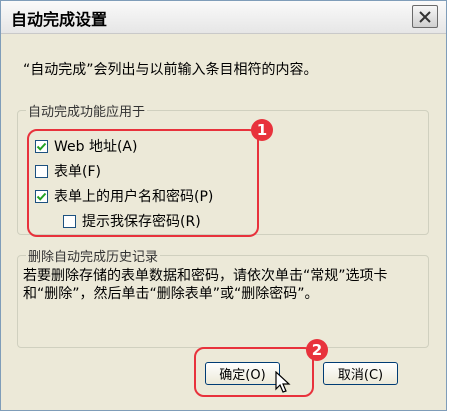  I want to click on cancel-button: 取消(C), so click(360, 373).